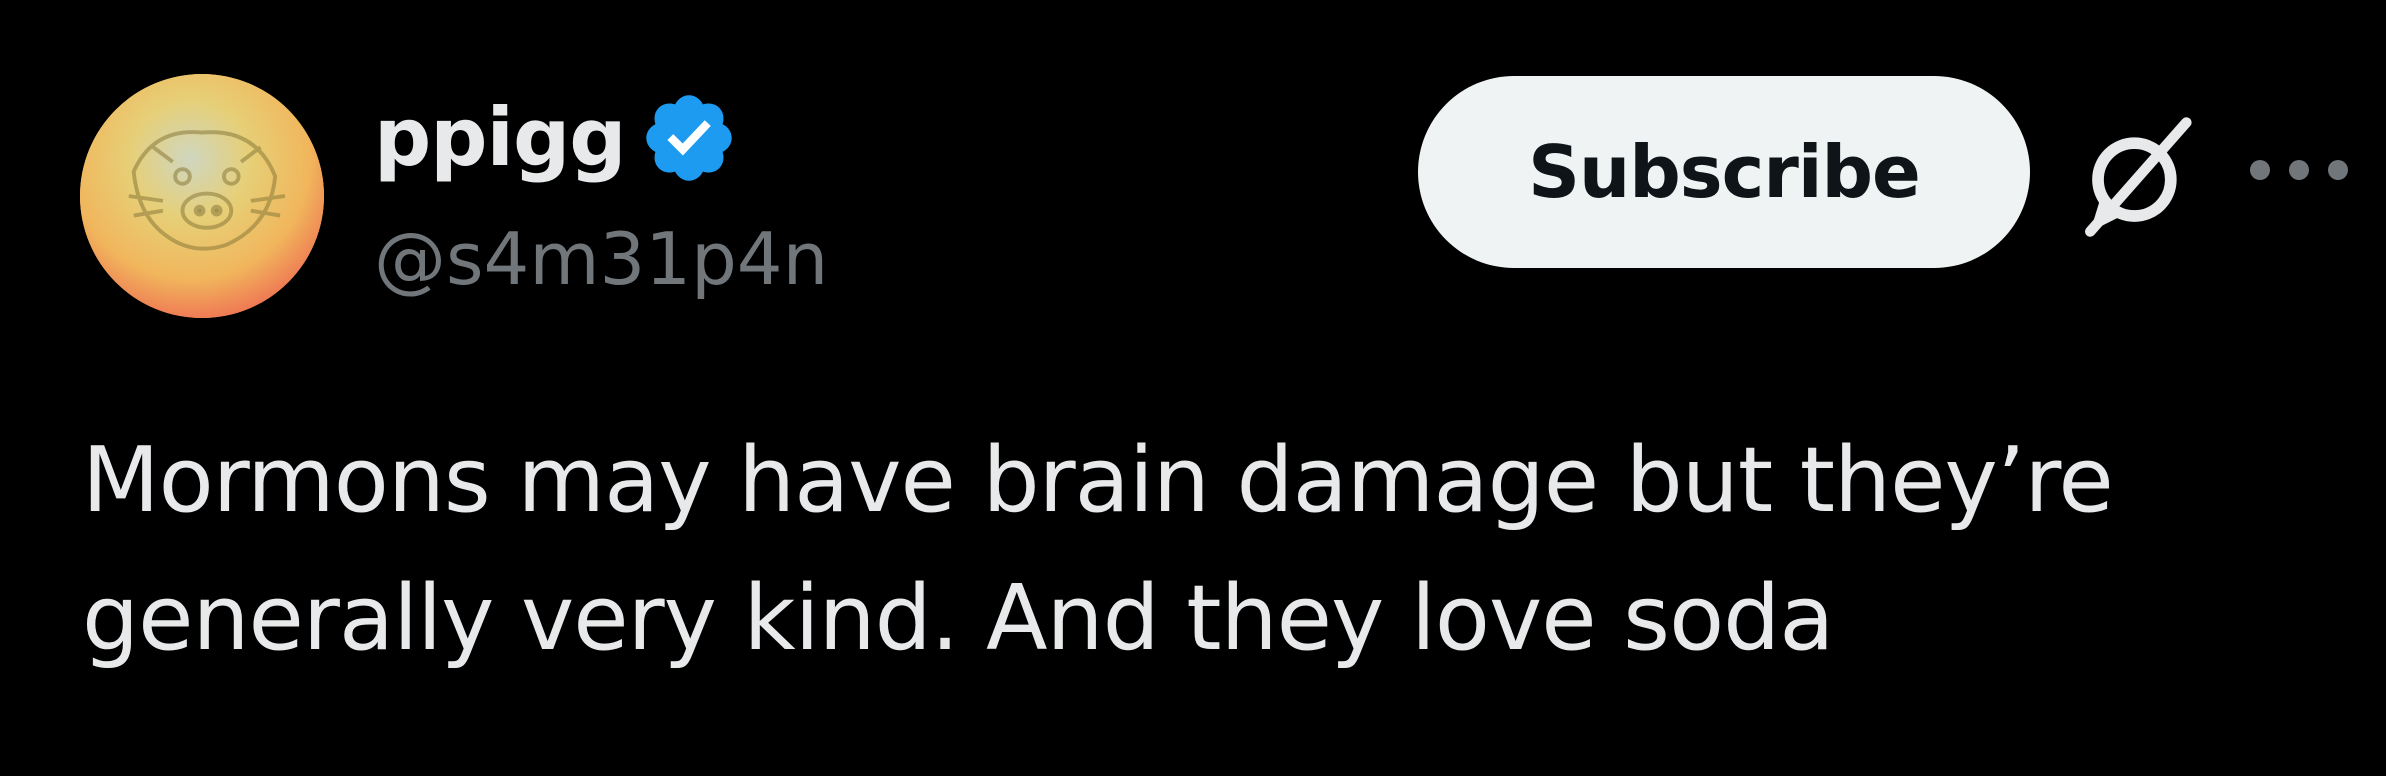 The height and width of the screenshot is (776, 2386). I want to click on subscribe-button: Subscribe, so click(1724, 172).